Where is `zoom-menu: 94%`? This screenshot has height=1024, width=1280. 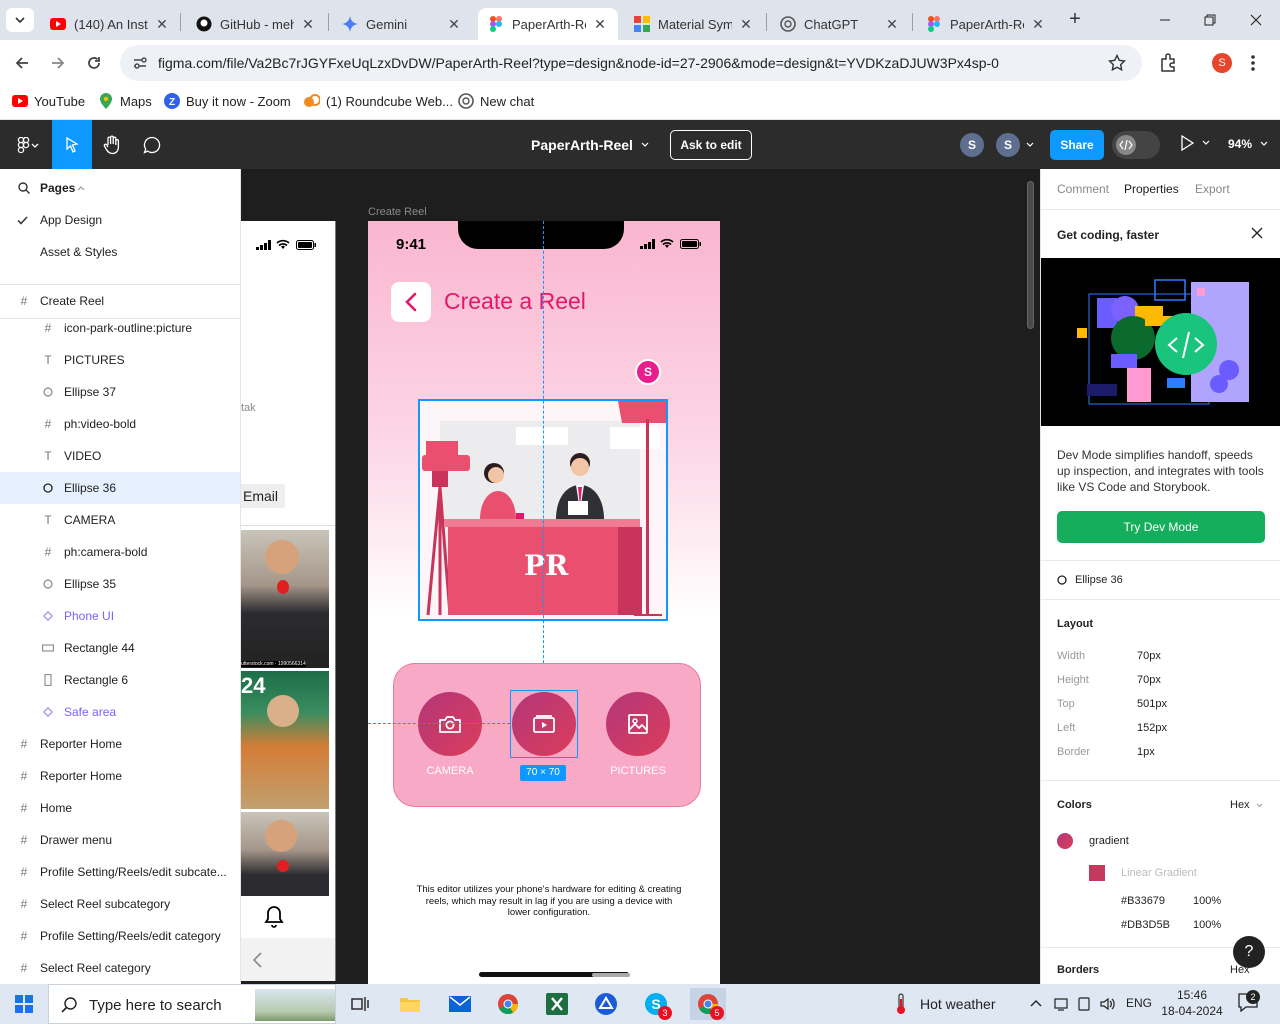
zoom-menu: 94% is located at coordinates (1248, 144).